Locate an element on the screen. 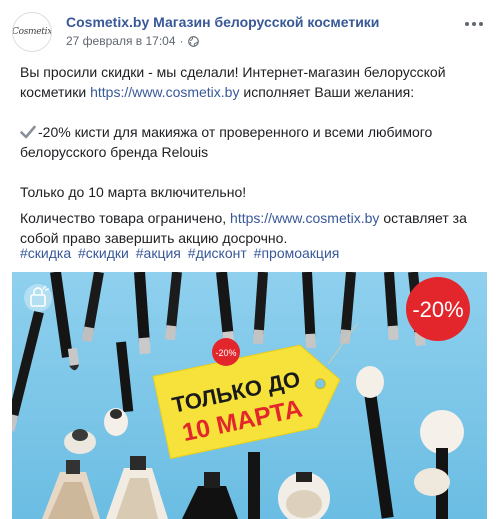 This screenshot has height=519, width=499. intro-text-2: исполняет Ваши желания: is located at coordinates (329, 92).